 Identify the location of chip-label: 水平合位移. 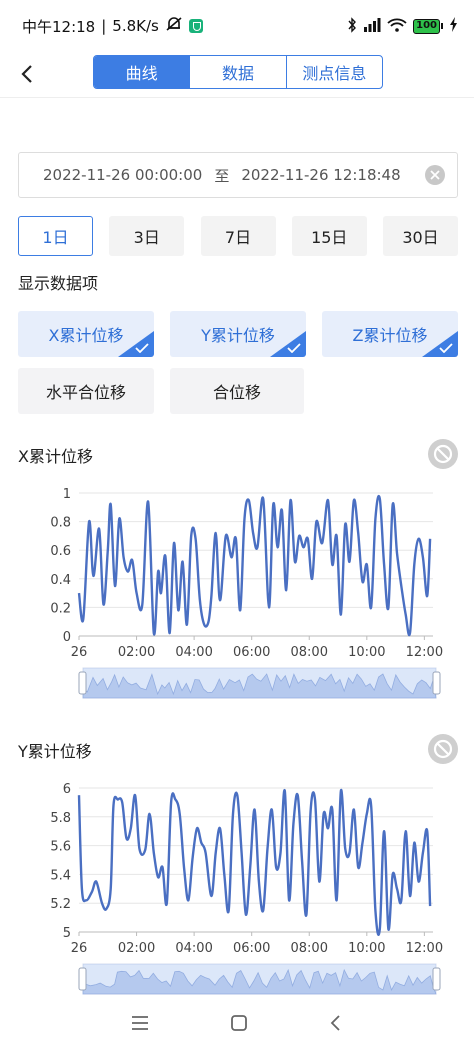
(85, 392).